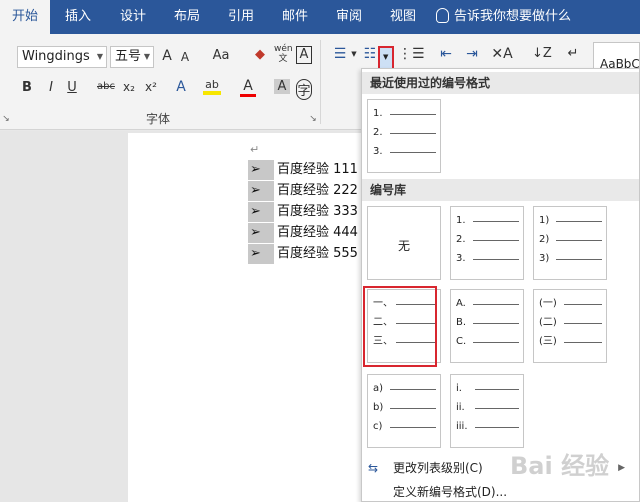 This screenshot has height=502, width=640. I want to click on list-item: ➢ 百度经验 111, so click(303, 170).